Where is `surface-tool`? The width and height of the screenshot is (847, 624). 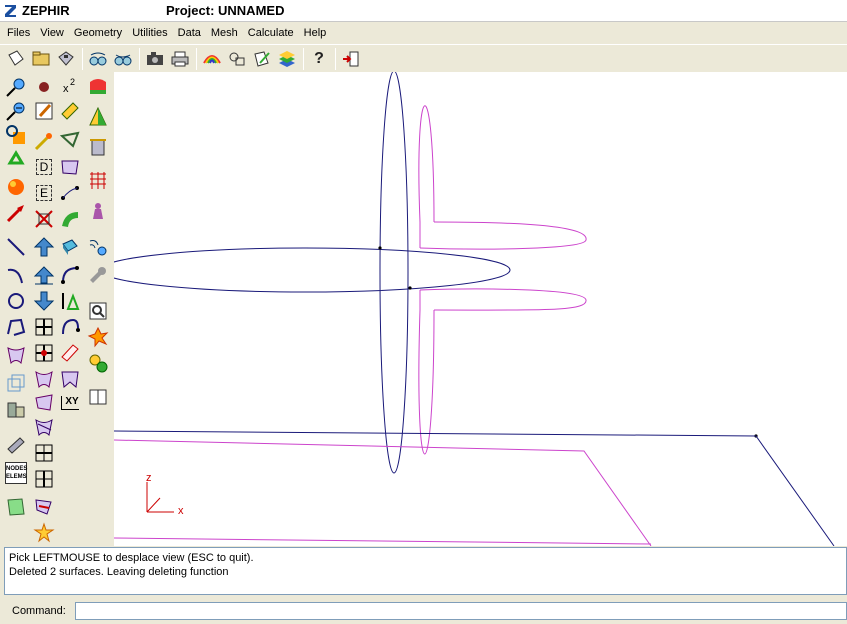
surface-tool is located at coordinates (16, 355).